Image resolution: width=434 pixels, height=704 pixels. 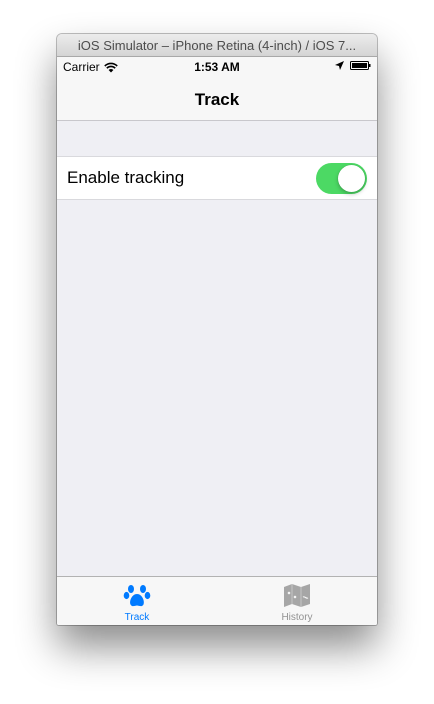 I want to click on status-bar: Carrier 1:53 AM, so click(x=217, y=67).